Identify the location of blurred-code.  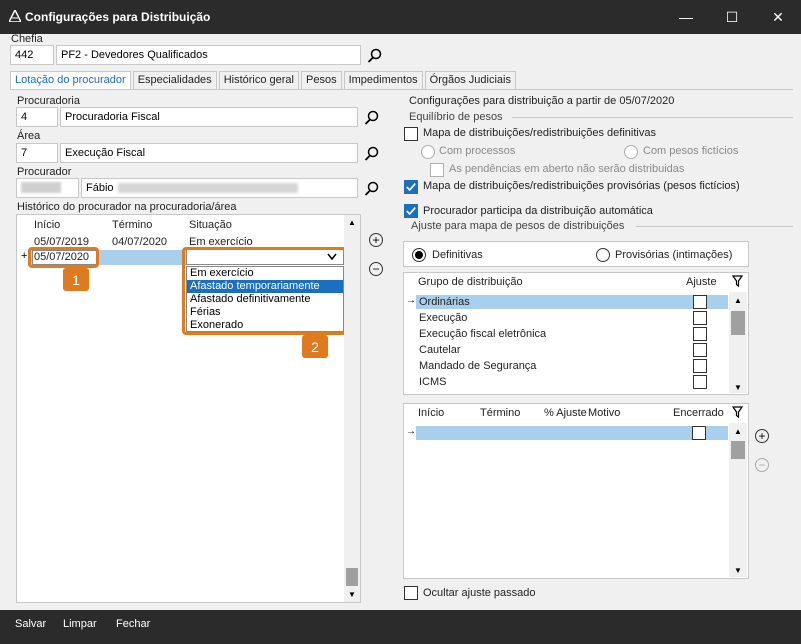
(41, 187).